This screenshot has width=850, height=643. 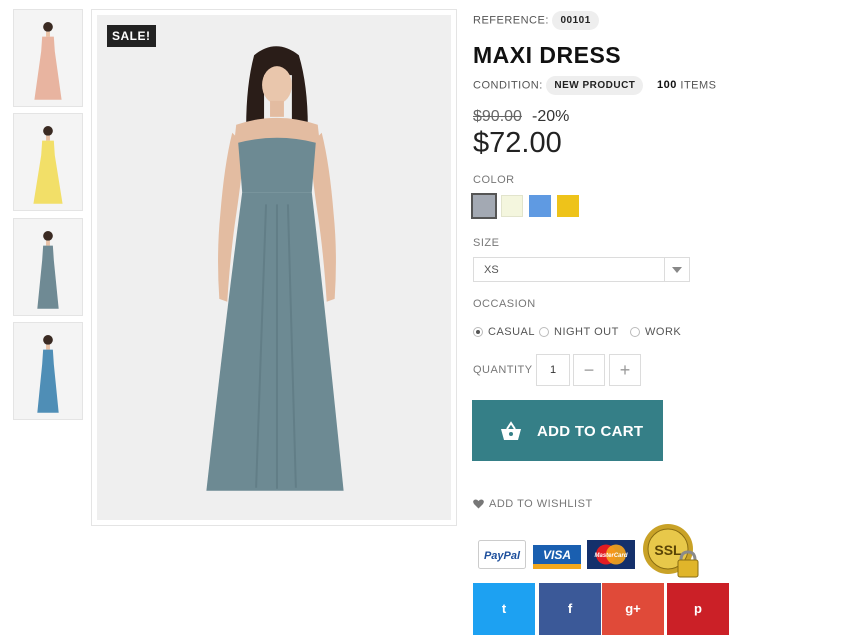 I want to click on facebook-share-button: f, so click(x=570, y=609).